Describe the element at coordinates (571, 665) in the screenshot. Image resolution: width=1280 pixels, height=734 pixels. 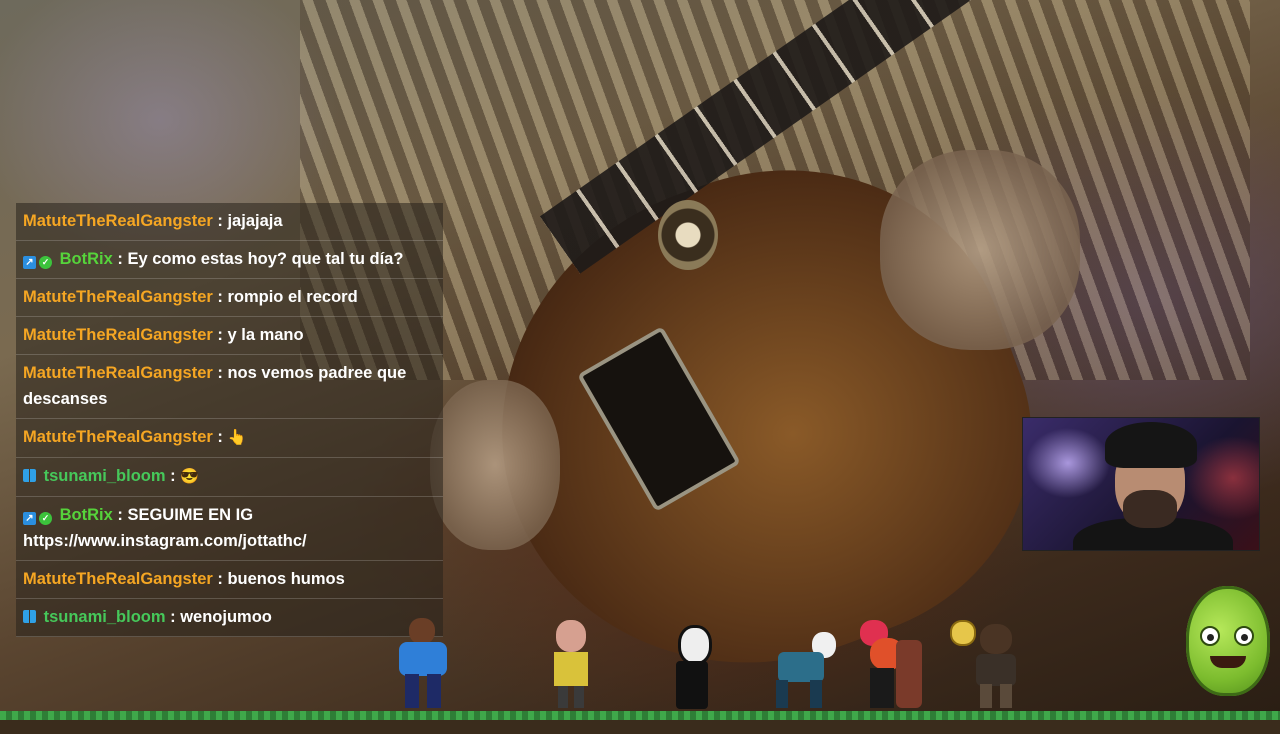
I see `sprite-butcher` at that location.